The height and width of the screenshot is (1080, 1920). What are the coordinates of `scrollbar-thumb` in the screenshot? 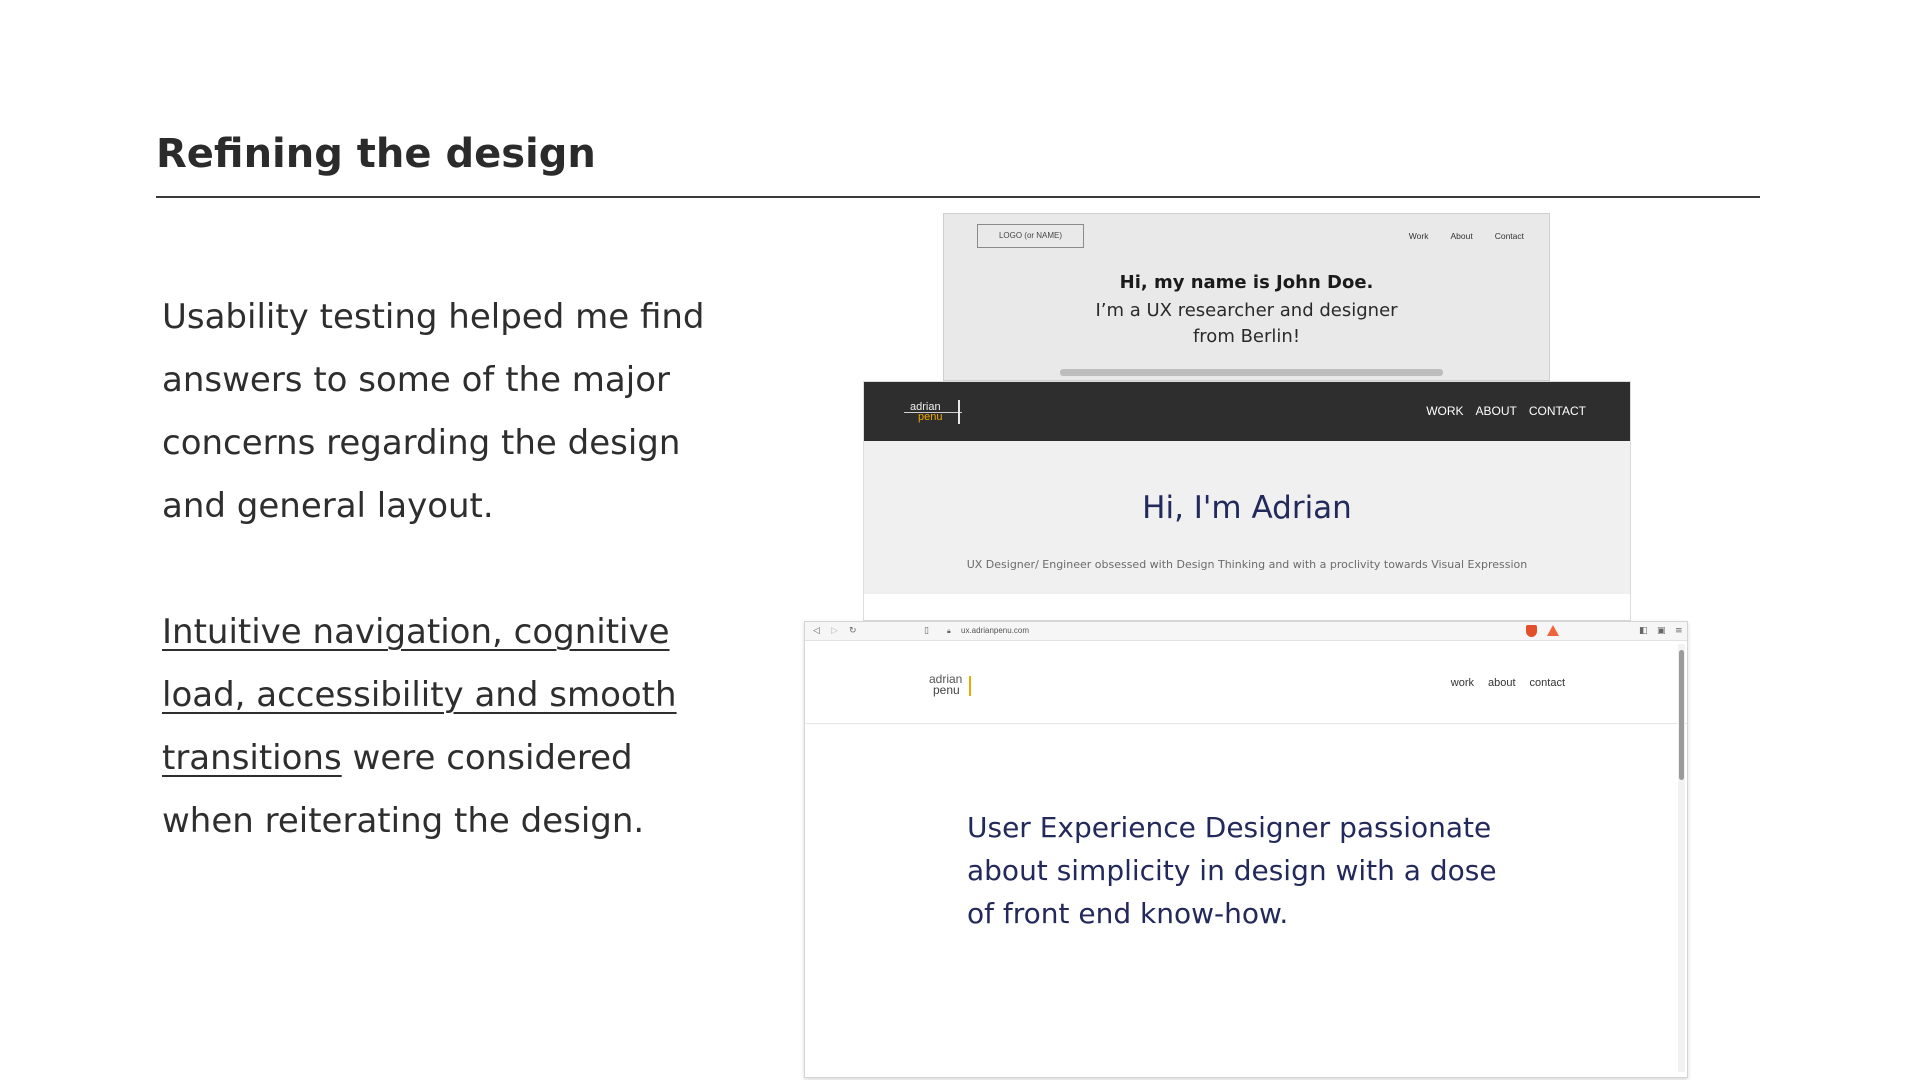 It's located at (1681, 715).